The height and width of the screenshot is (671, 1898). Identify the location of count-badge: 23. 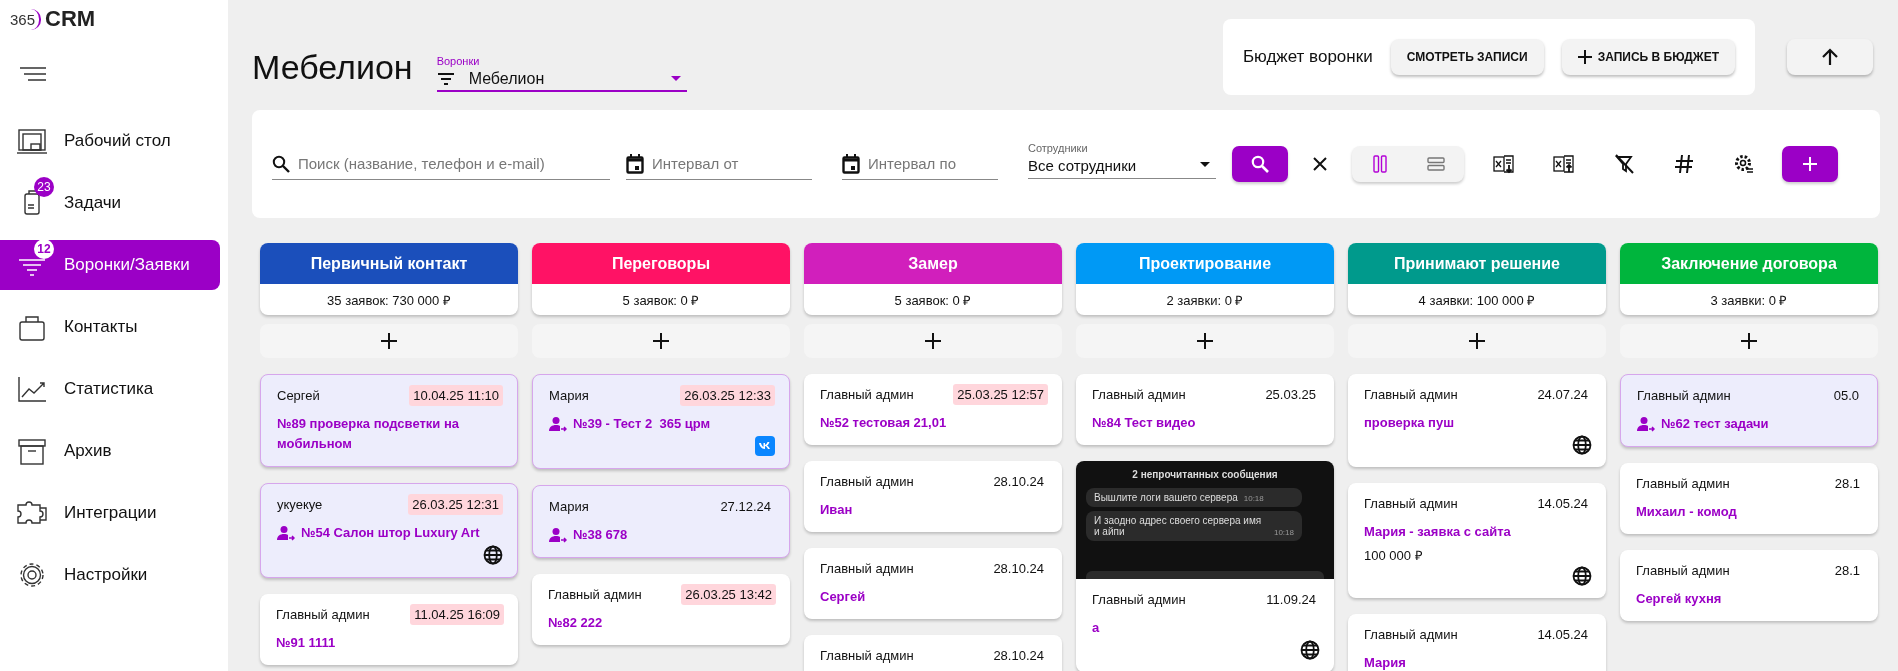
(44, 187).